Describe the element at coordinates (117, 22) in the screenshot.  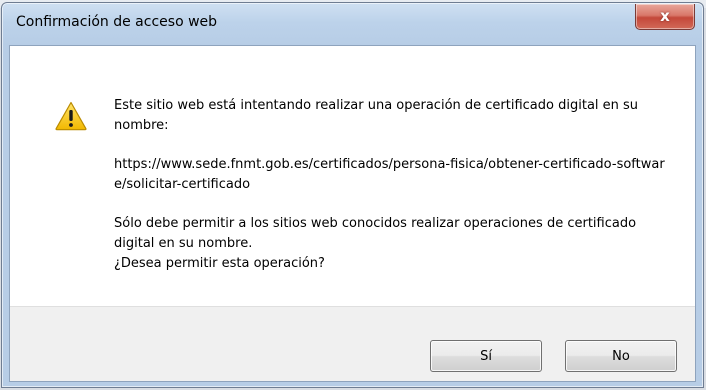
I see `dialog-title: Confirmación de acceso web` at that location.